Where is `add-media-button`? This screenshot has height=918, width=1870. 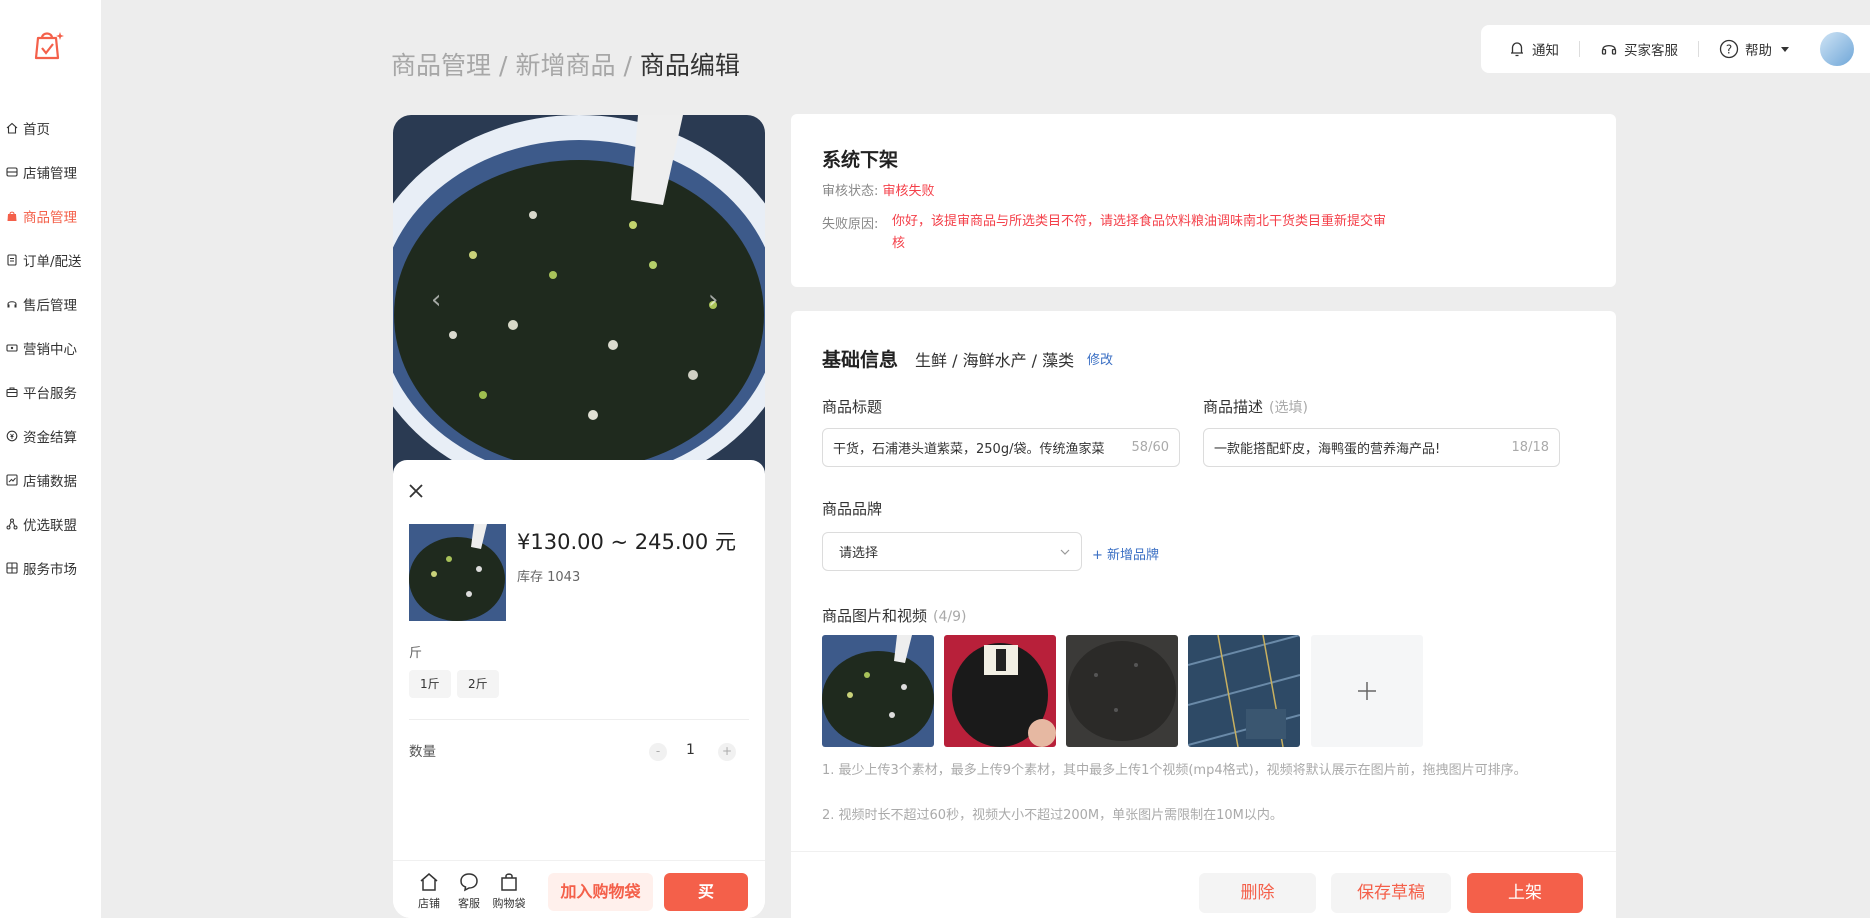
add-media-button is located at coordinates (1367, 691).